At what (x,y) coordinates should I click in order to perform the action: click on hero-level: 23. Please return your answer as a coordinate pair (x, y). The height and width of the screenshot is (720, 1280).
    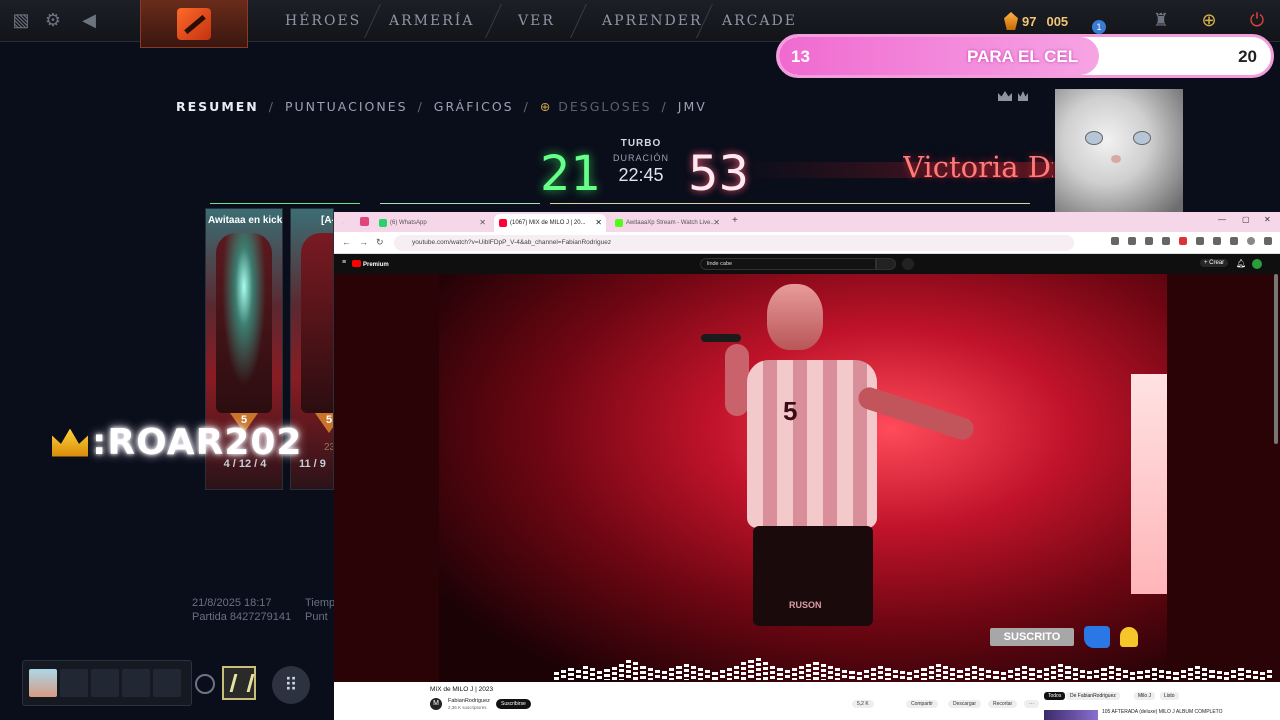
    Looking at the image, I should click on (328, 447).